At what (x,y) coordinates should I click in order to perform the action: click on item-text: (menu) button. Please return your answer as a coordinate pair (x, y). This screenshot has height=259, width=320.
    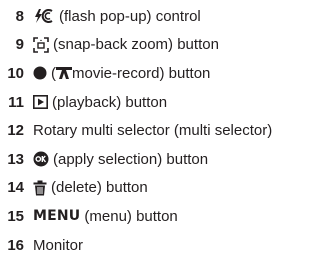
    Looking at the image, I should click on (131, 216).